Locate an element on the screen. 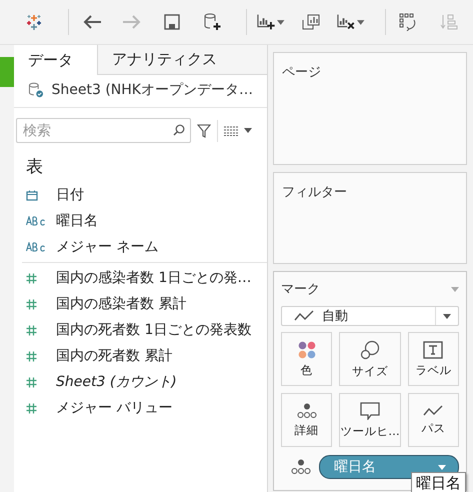  search-field: 検索 is located at coordinates (103, 130).